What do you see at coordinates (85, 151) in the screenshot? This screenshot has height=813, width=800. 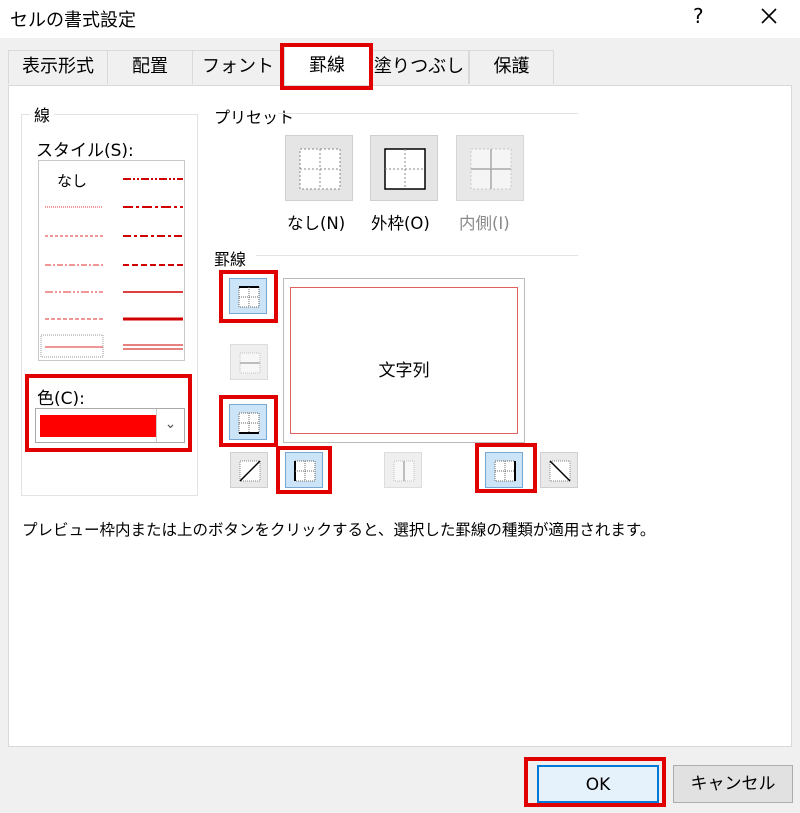 I see `style-label: スタイル(S):` at bounding box center [85, 151].